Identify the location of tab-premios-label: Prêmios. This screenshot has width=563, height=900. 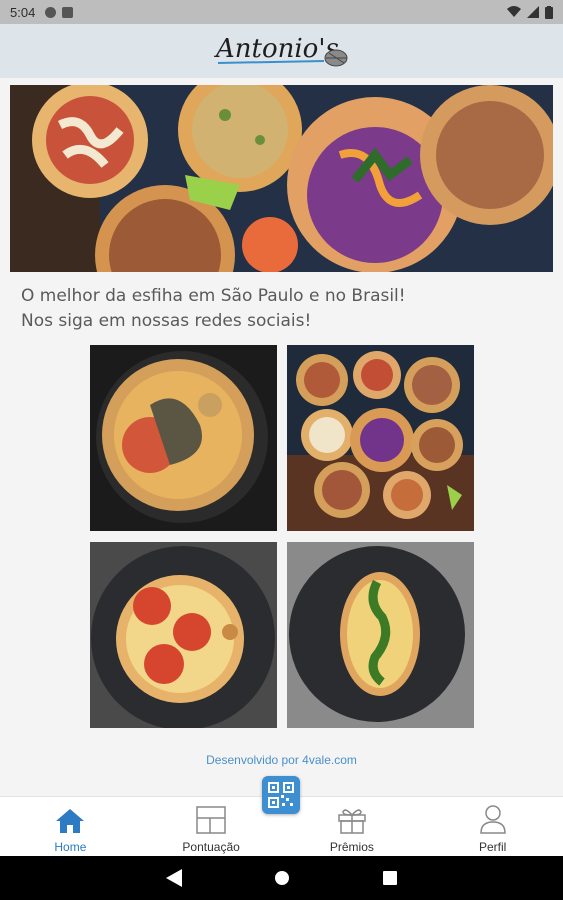
(351, 847).